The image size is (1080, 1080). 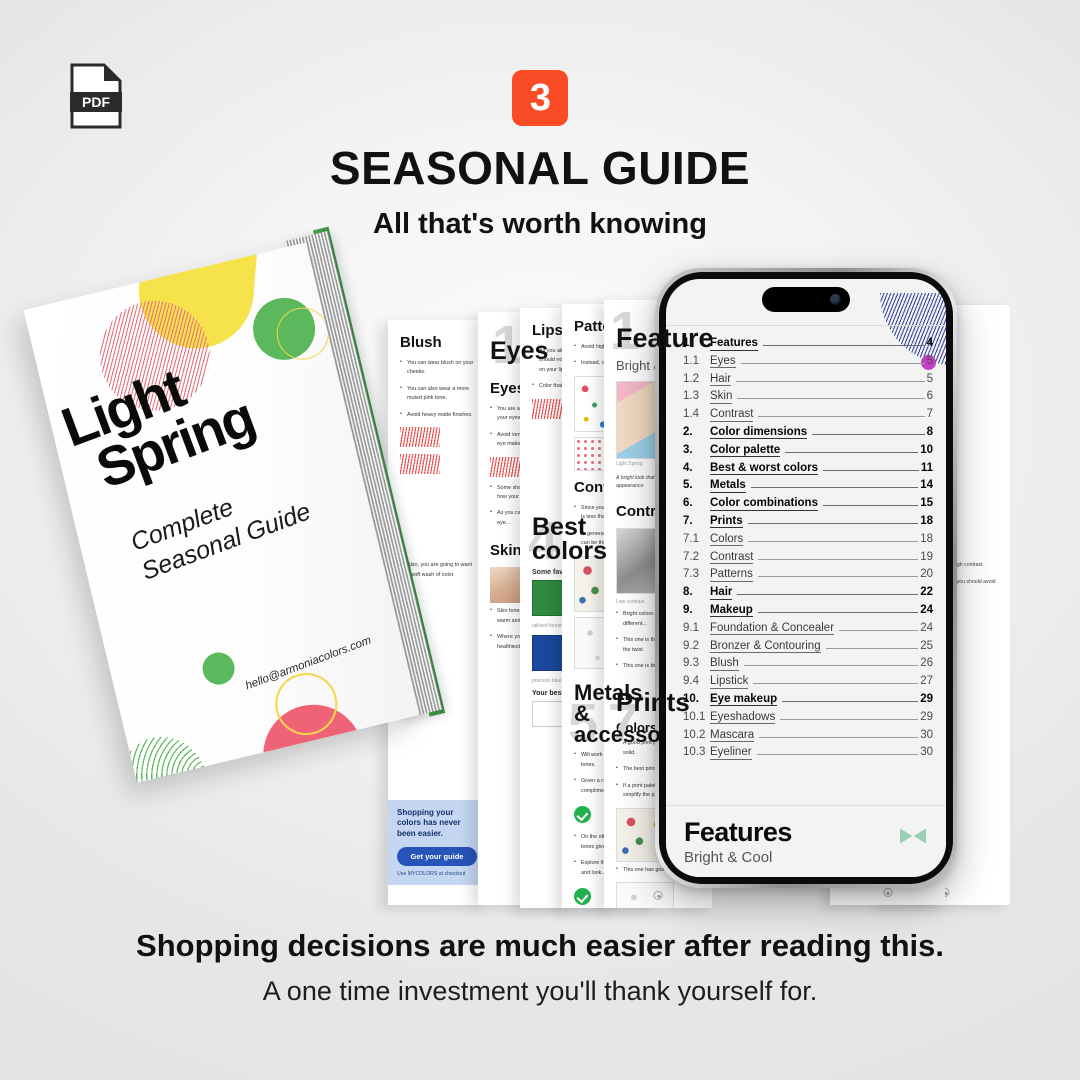 What do you see at coordinates (808, 417) in the screenshot?
I see `toc-row: 1.4 Contrast 7` at bounding box center [808, 417].